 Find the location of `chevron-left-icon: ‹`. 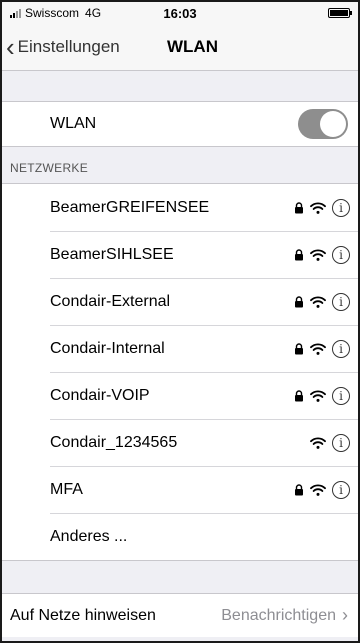

chevron-left-icon: ‹ is located at coordinates (10, 47).